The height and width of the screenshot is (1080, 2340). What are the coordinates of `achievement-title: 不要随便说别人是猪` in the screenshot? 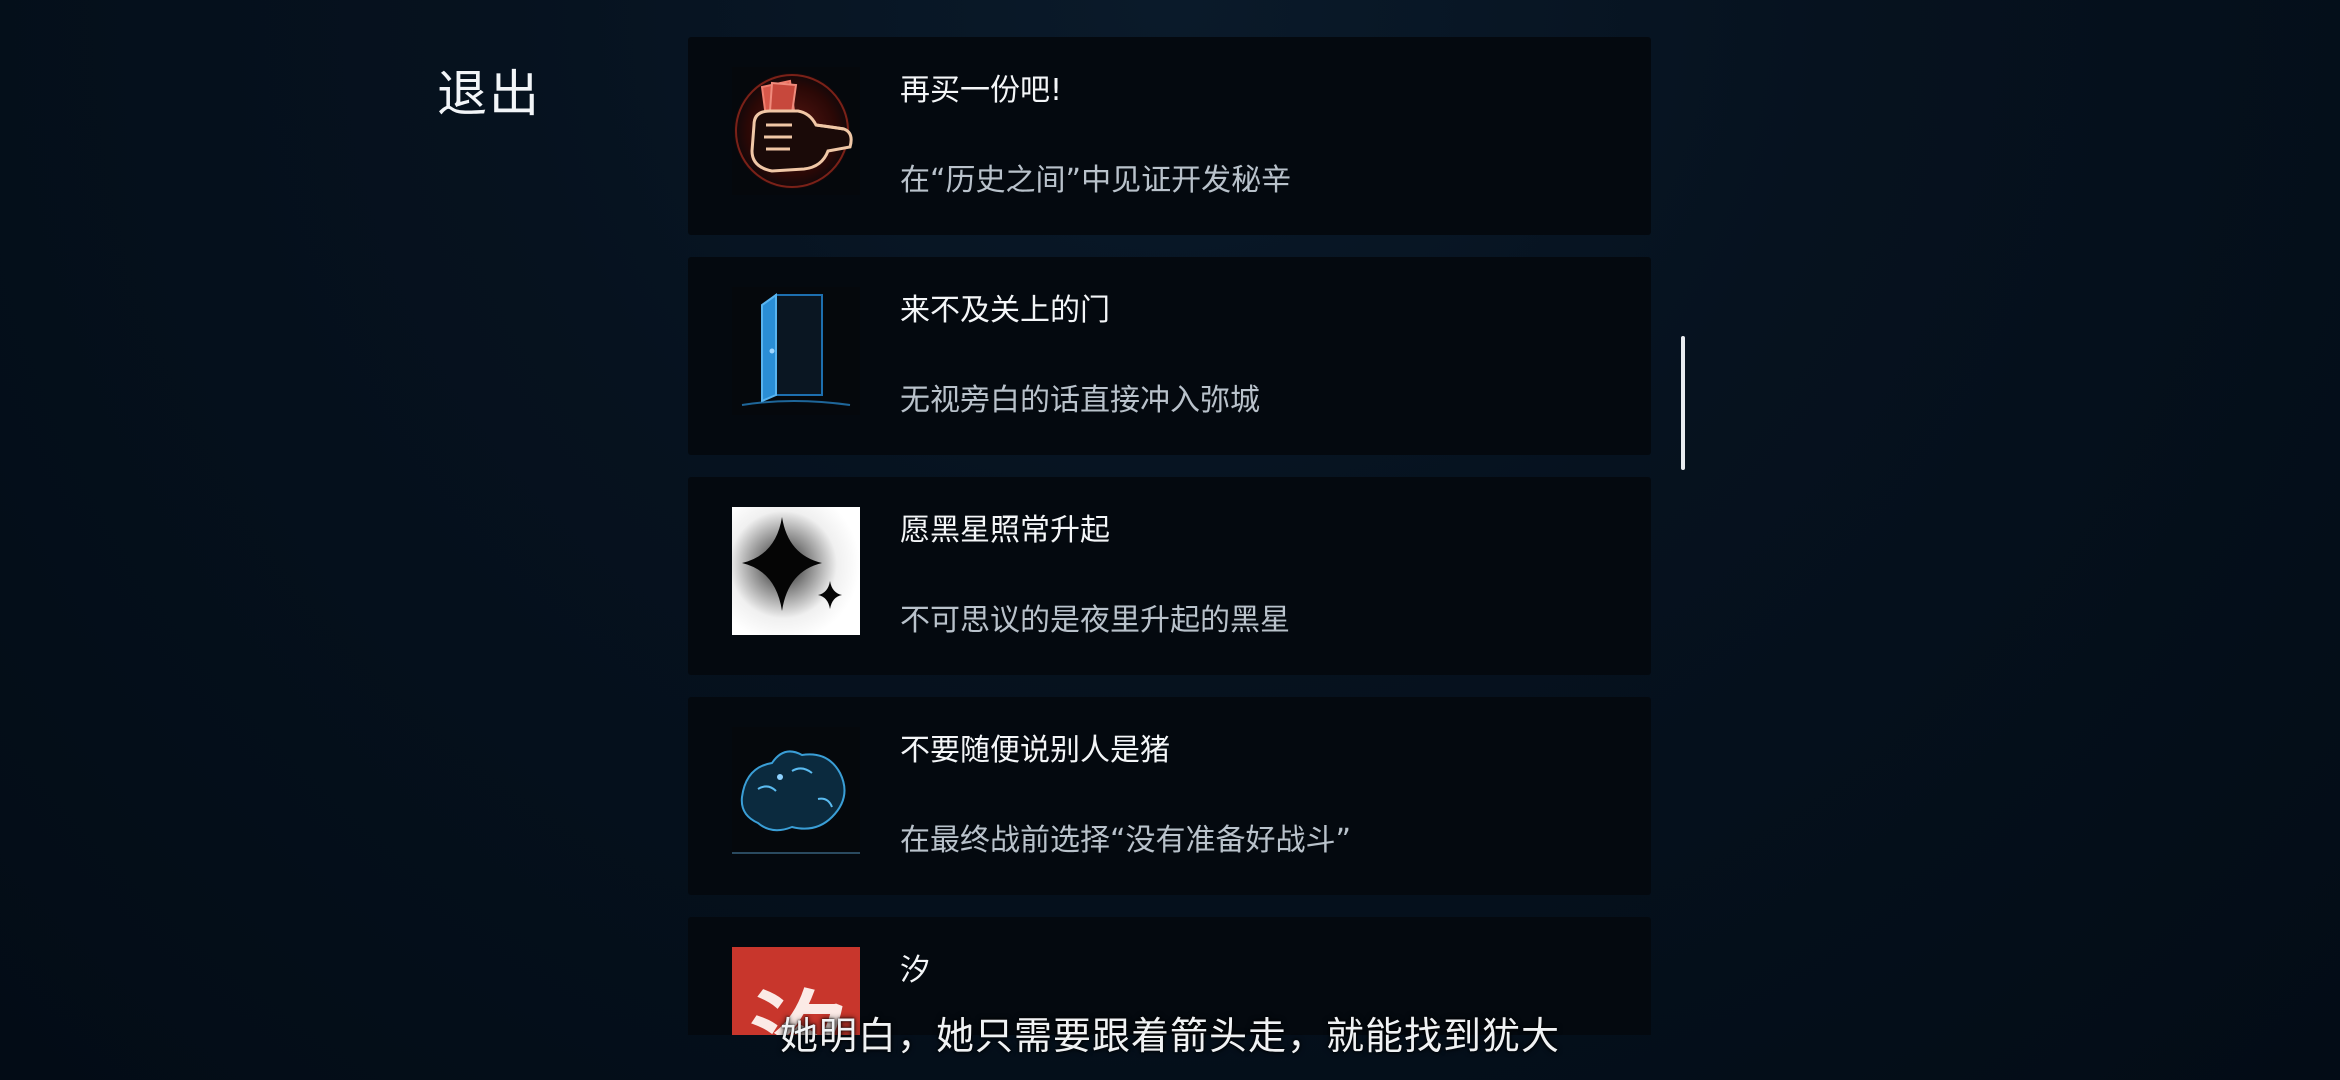 It's located at (1035, 750).